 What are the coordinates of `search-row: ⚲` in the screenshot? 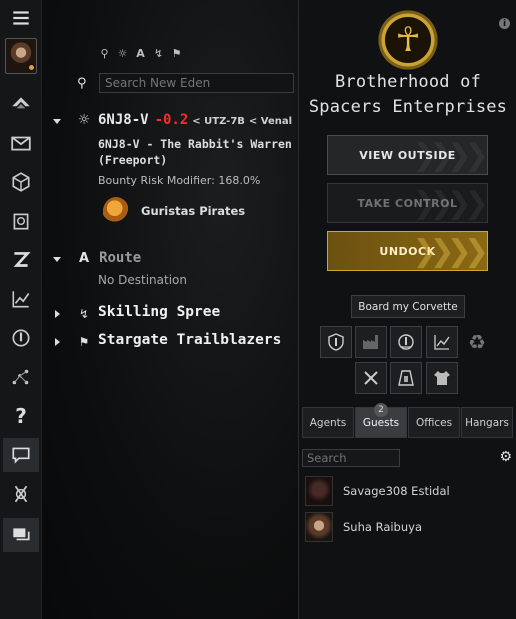 It's located at (185, 83).